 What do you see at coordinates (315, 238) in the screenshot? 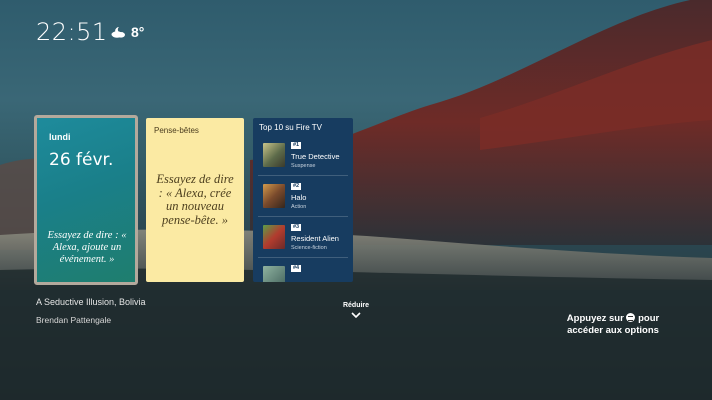
I see `item-title: Resident Alien` at bounding box center [315, 238].